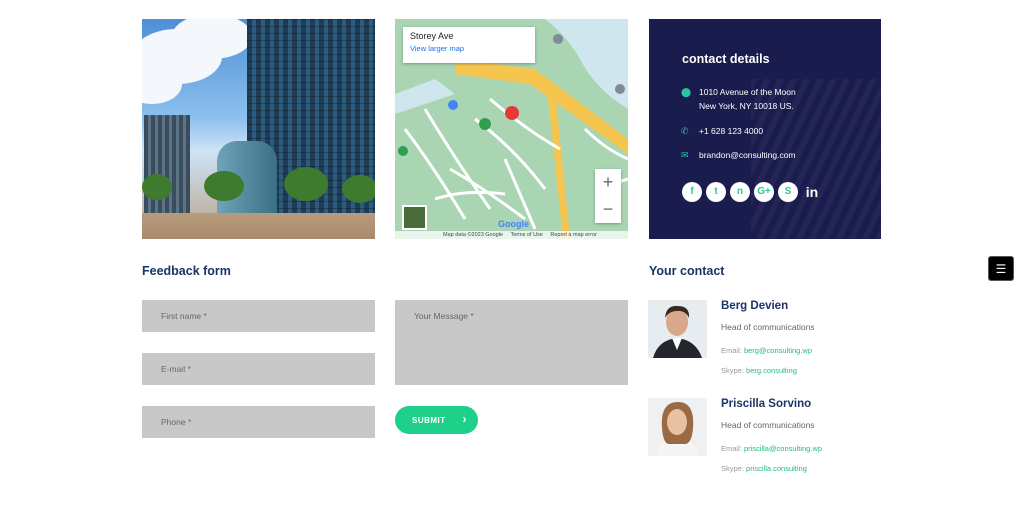 Image resolution: width=1024 pixels, height=513 pixels. What do you see at coordinates (473, 235) in the screenshot?
I see `map-data-credit: Map data ©2023 Google` at bounding box center [473, 235].